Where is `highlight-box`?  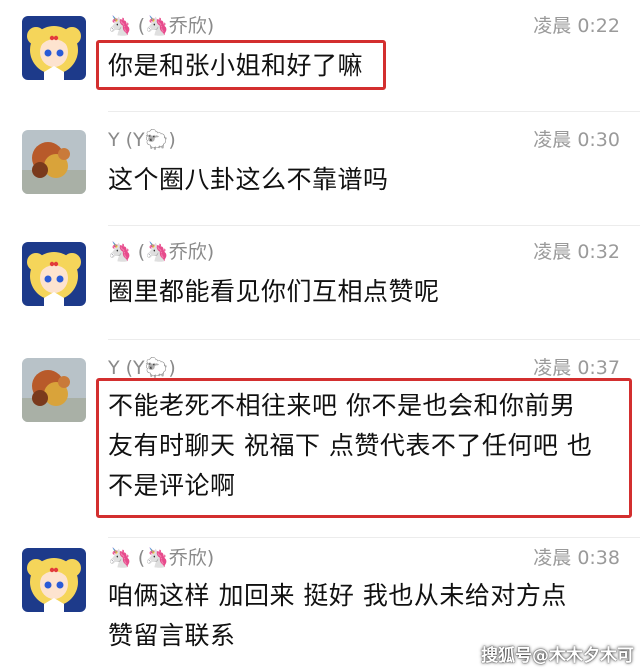 highlight-box is located at coordinates (241, 65).